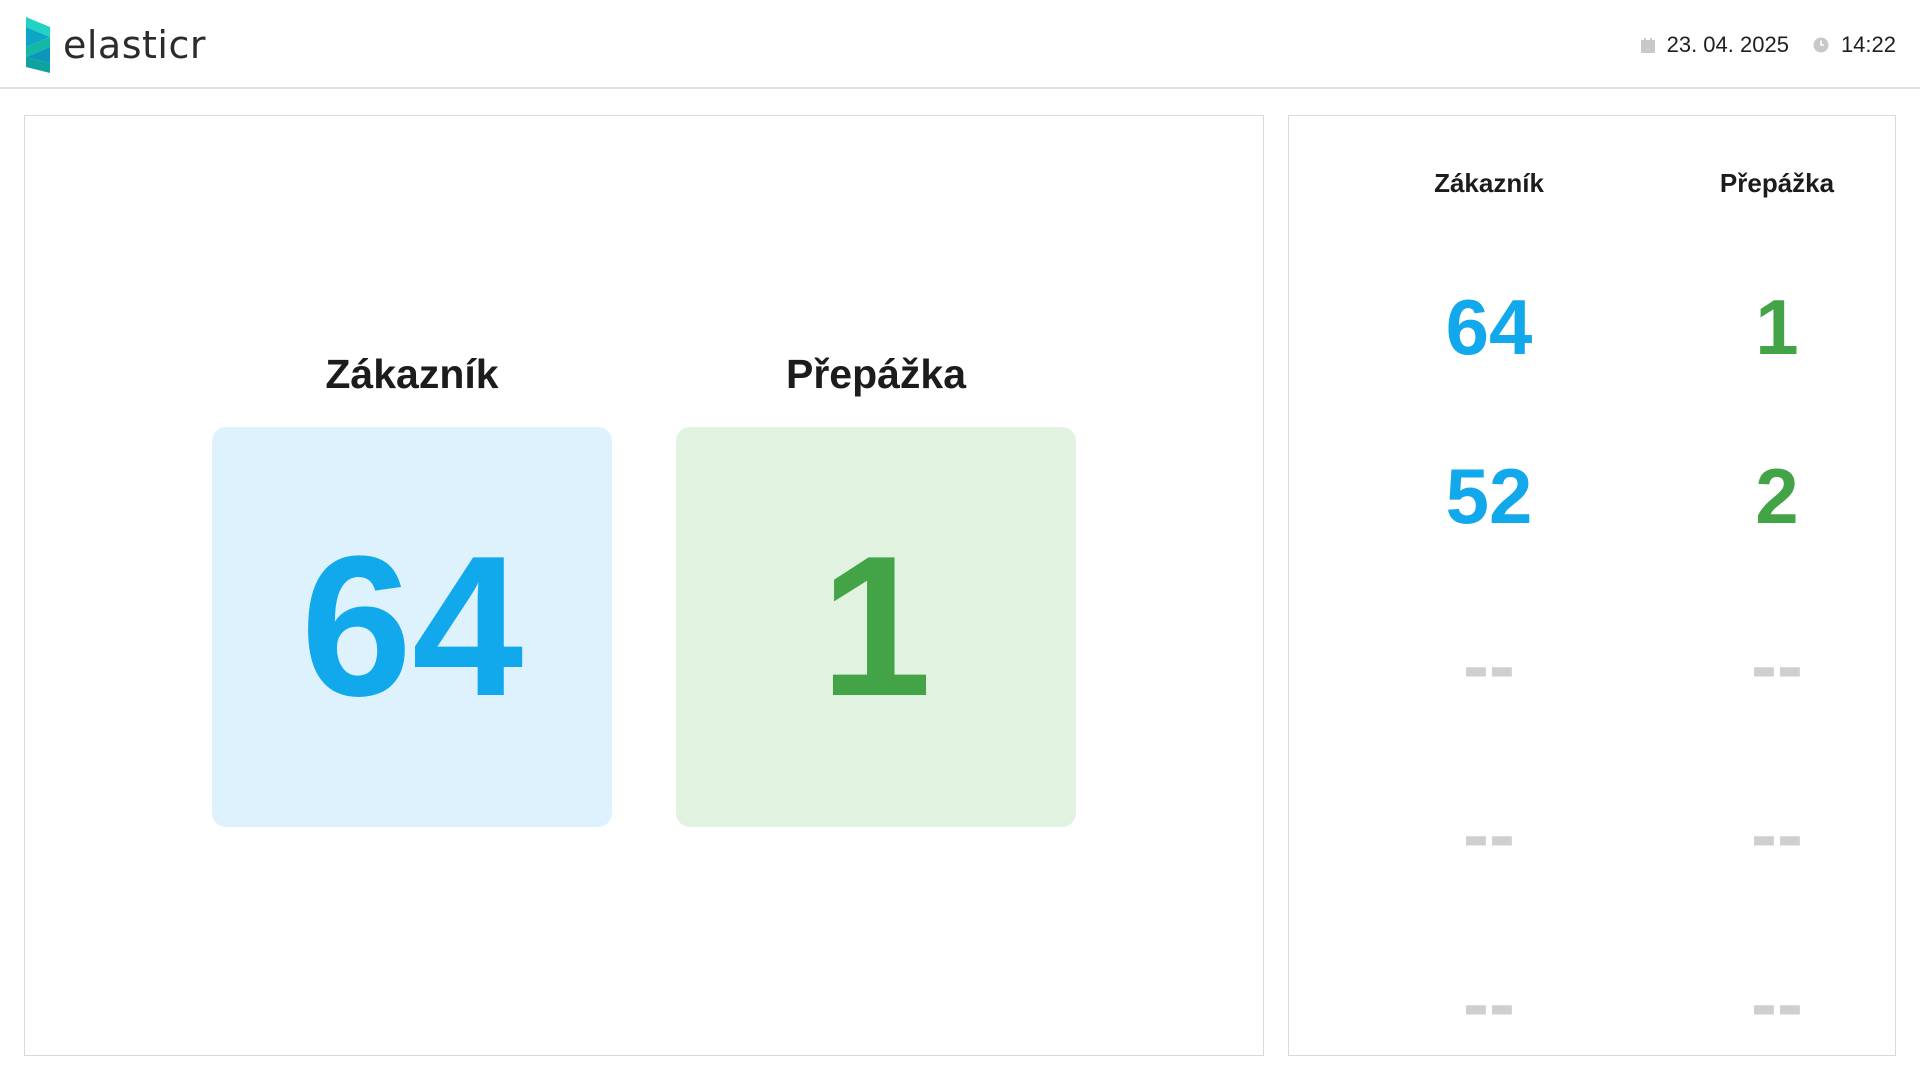  What do you see at coordinates (134, 45) in the screenshot?
I see `brand-name: elasticr` at bounding box center [134, 45].